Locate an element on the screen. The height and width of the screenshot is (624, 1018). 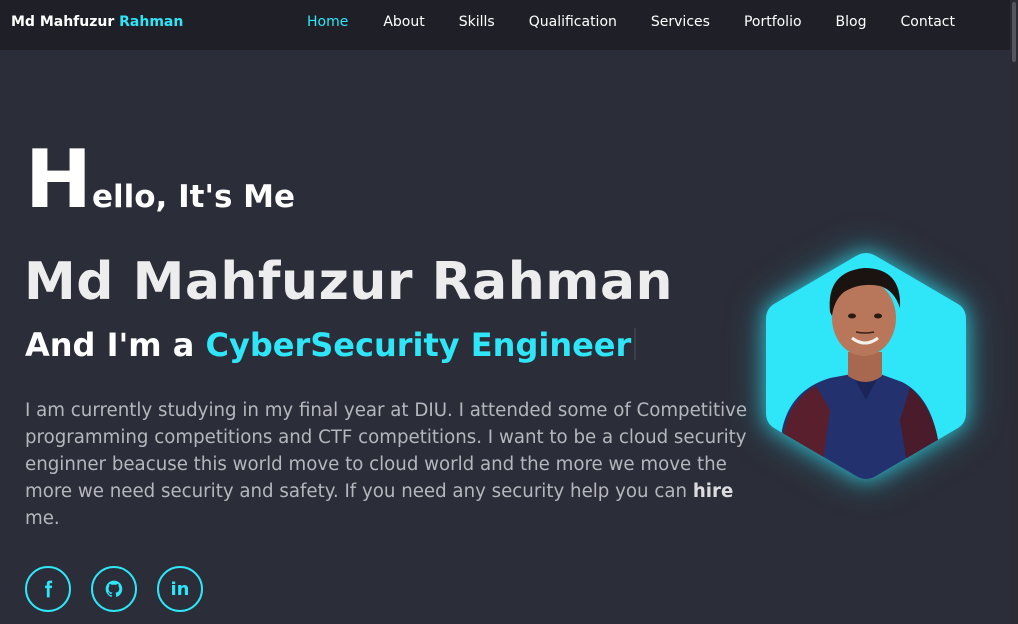
github-icon is located at coordinates (114, 588).